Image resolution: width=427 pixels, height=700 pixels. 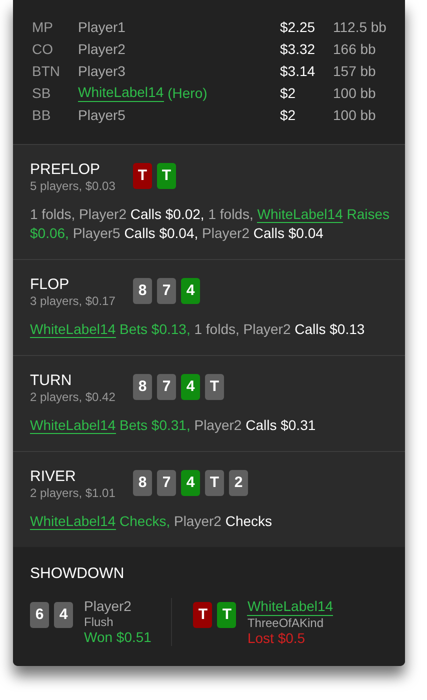 What do you see at coordinates (73, 186) in the screenshot?
I see `street-info: 5 players, $0.03` at bounding box center [73, 186].